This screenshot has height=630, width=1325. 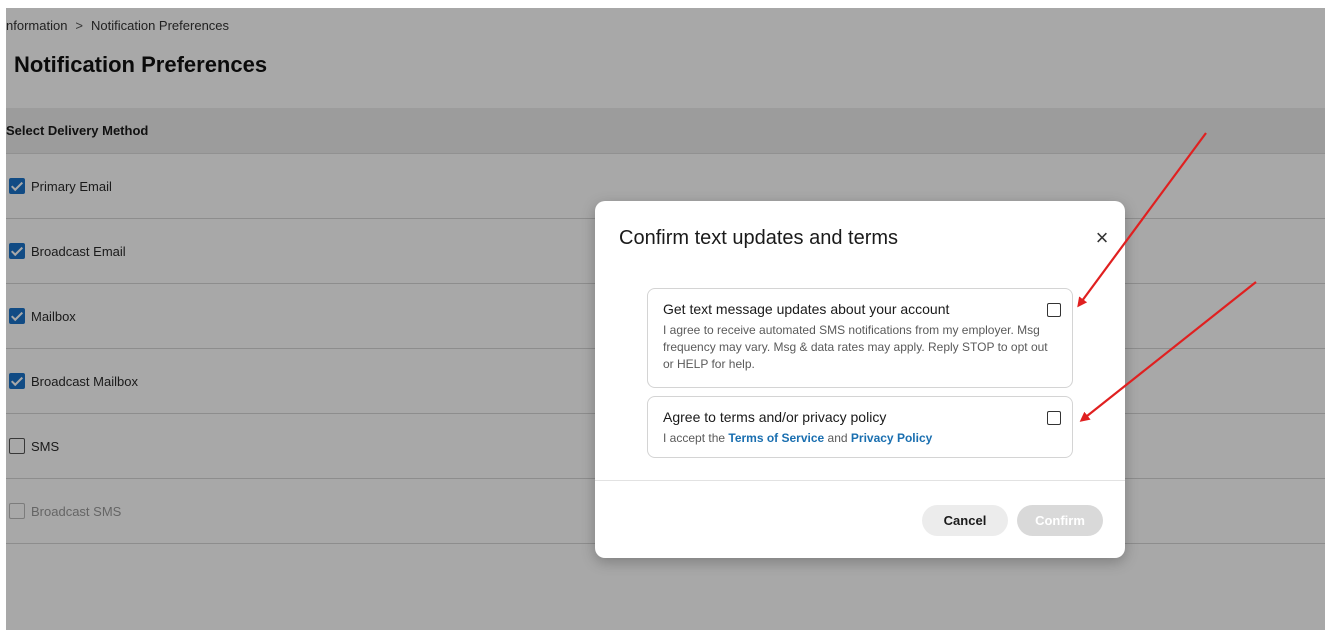 I want to click on dialog-title: Confirm text updates and terms, so click(x=759, y=238).